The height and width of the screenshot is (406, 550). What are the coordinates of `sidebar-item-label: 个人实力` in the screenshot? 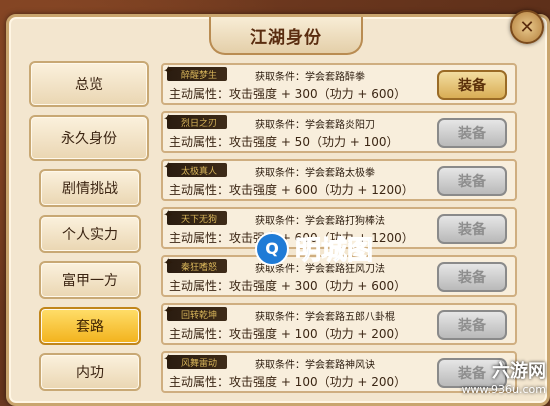 It's located at (90, 235).